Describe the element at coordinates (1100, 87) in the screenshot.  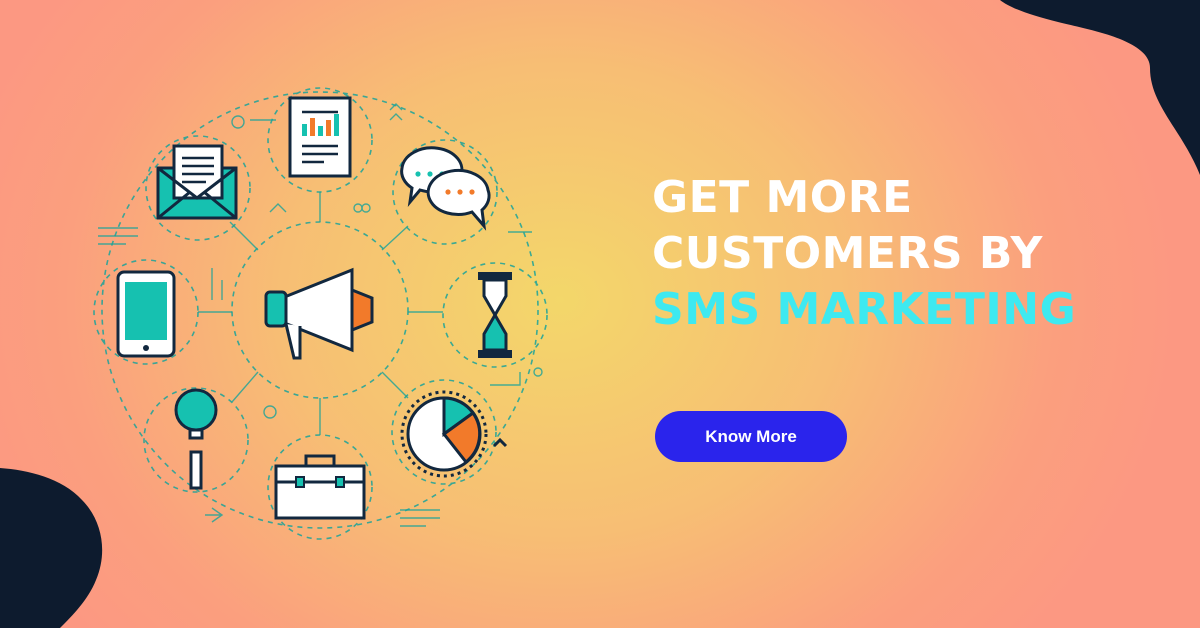
I see `top-right-blob` at that location.